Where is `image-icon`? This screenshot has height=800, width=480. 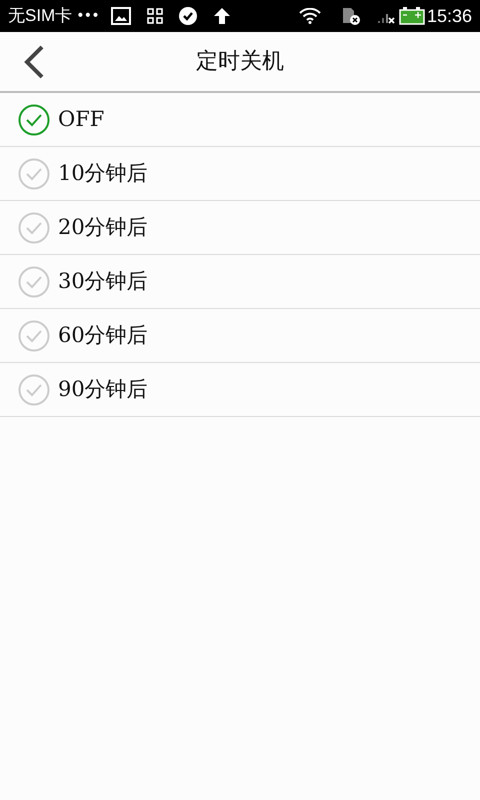 image-icon is located at coordinates (120, 16).